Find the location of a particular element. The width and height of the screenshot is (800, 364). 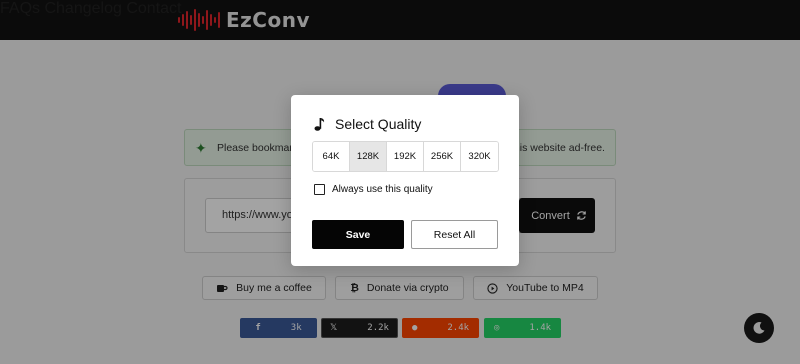

quality-option-192k: 192K is located at coordinates (405, 156).